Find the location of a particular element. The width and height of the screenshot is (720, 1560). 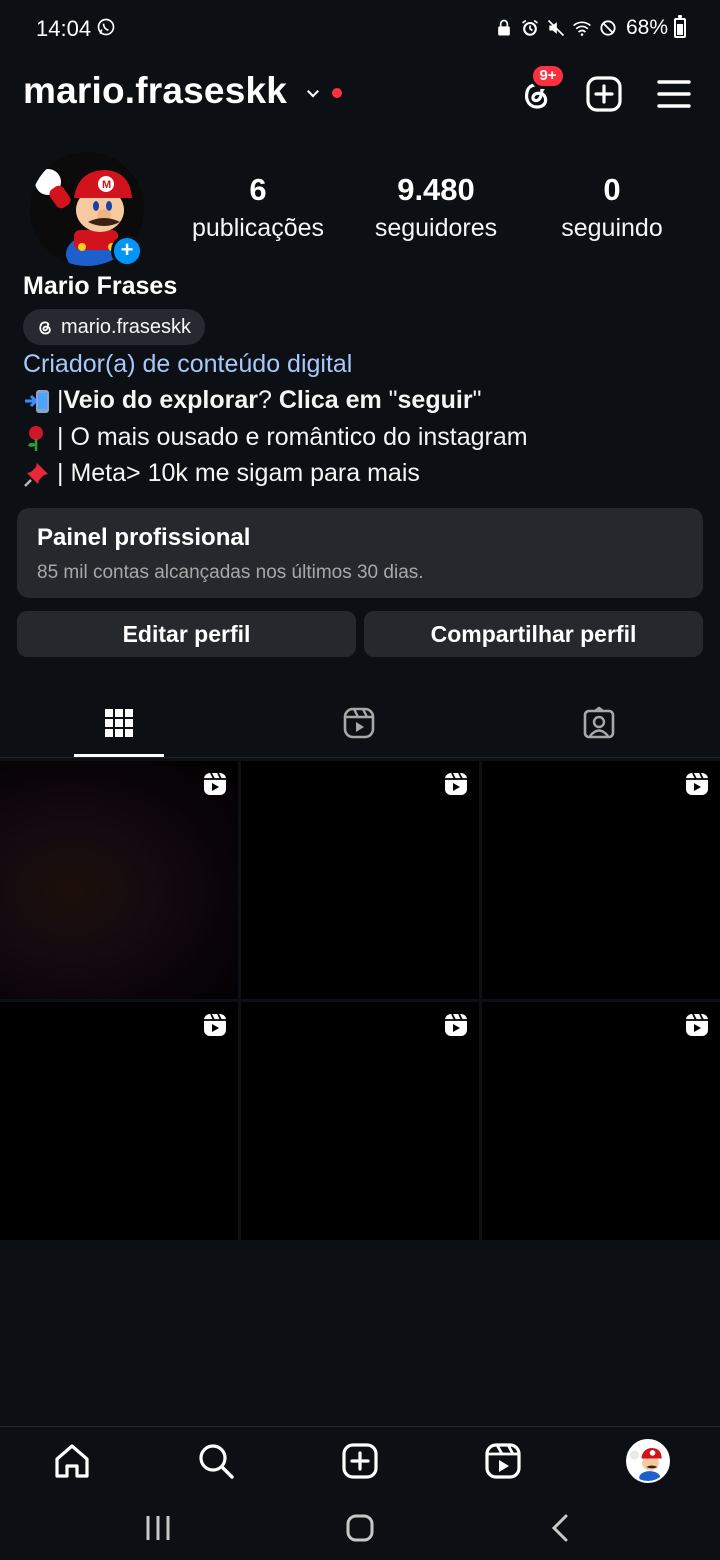

posts-grid-tab is located at coordinates (120, 724).